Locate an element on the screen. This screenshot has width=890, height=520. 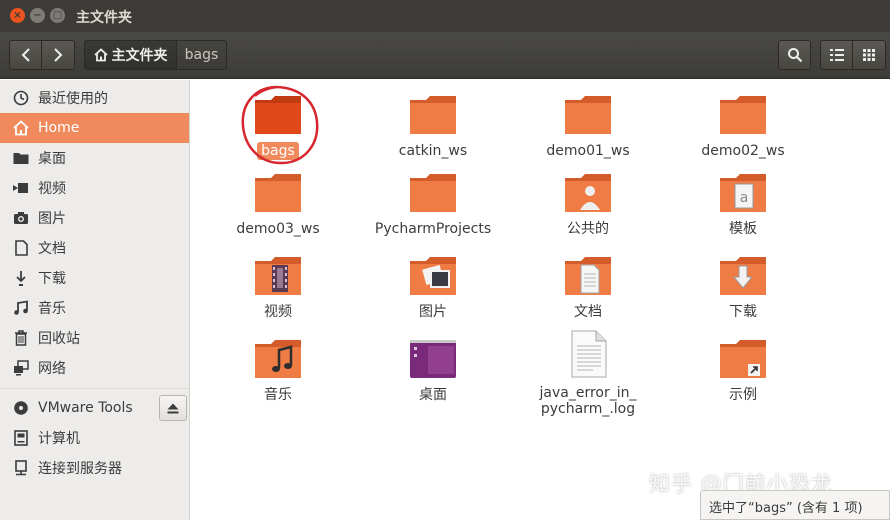
trash-icon is located at coordinates (21, 338).